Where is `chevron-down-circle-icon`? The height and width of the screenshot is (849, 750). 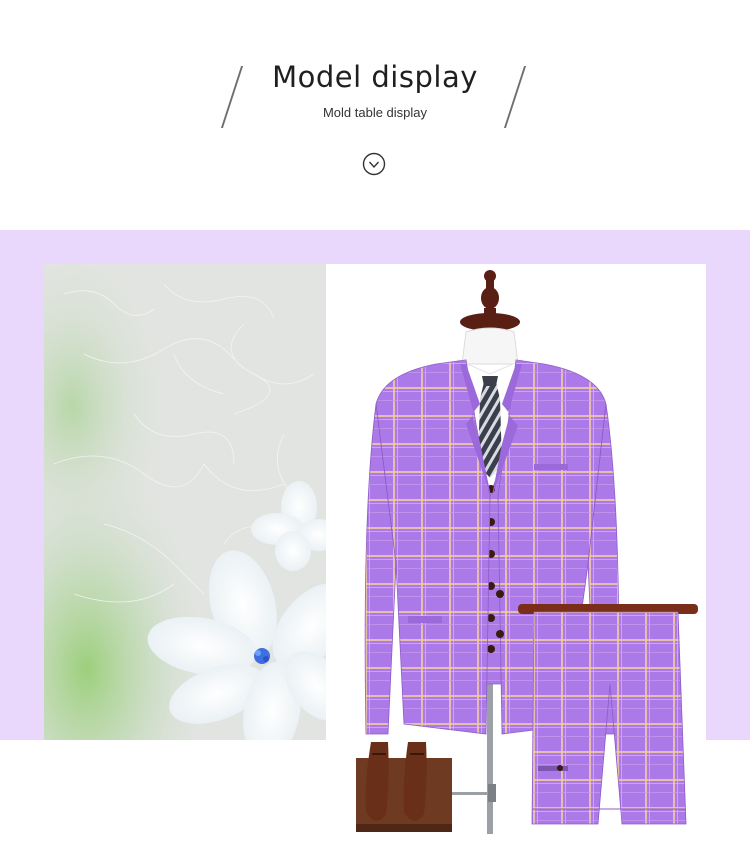
chevron-down-circle-icon is located at coordinates (374, 164).